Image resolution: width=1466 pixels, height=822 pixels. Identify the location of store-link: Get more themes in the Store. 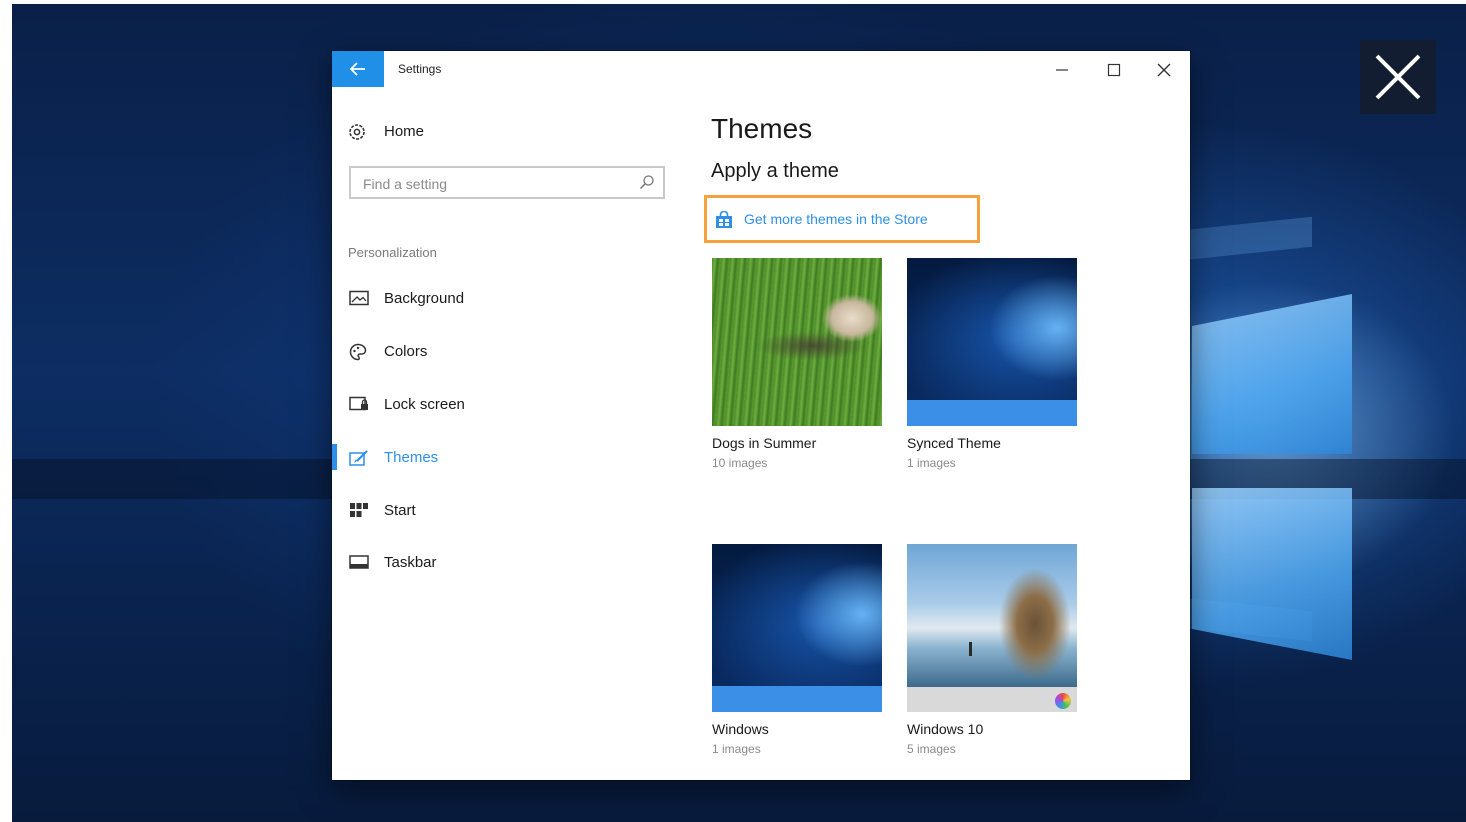
(842, 219).